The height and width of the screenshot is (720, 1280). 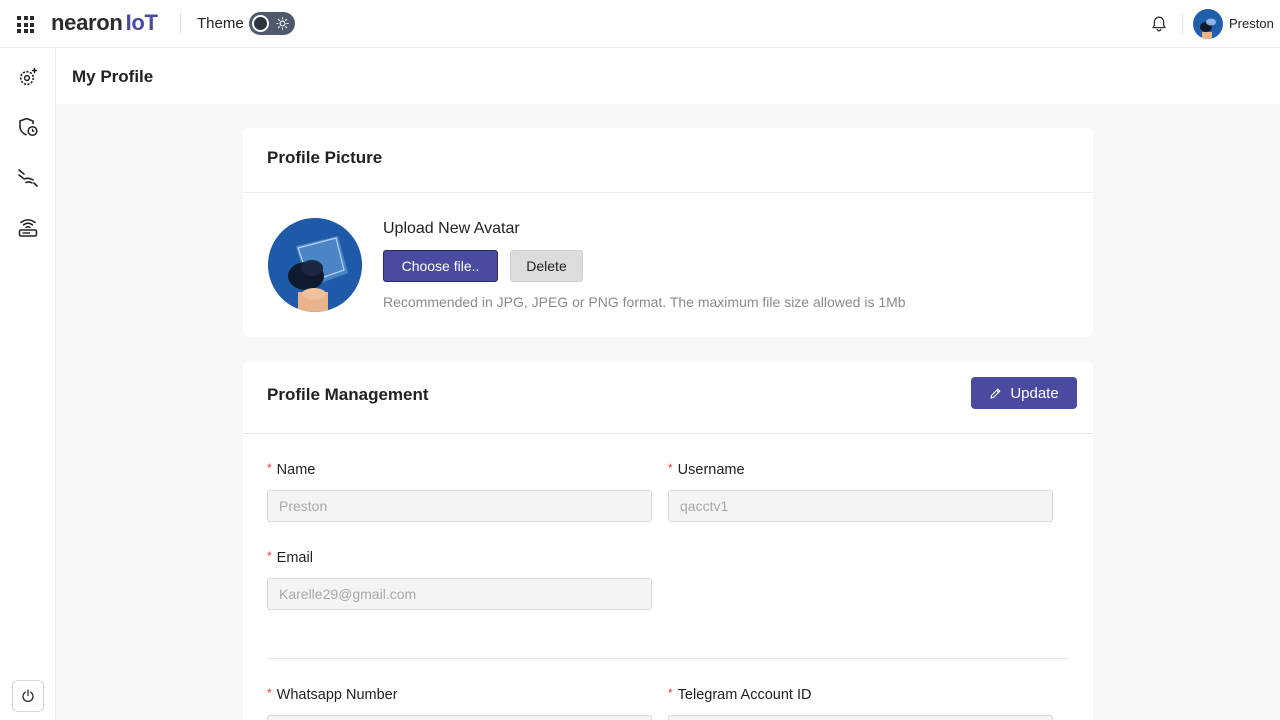 I want to click on power-icon, so click(x=28, y=696).